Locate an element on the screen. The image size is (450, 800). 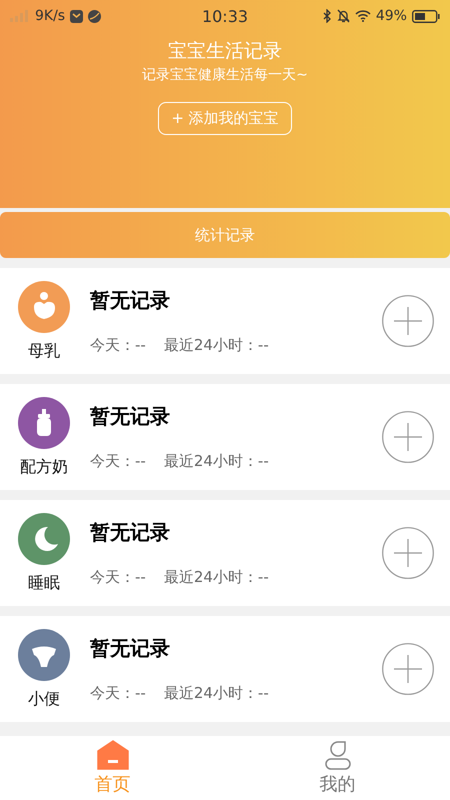
person-icon is located at coordinates (338, 755).